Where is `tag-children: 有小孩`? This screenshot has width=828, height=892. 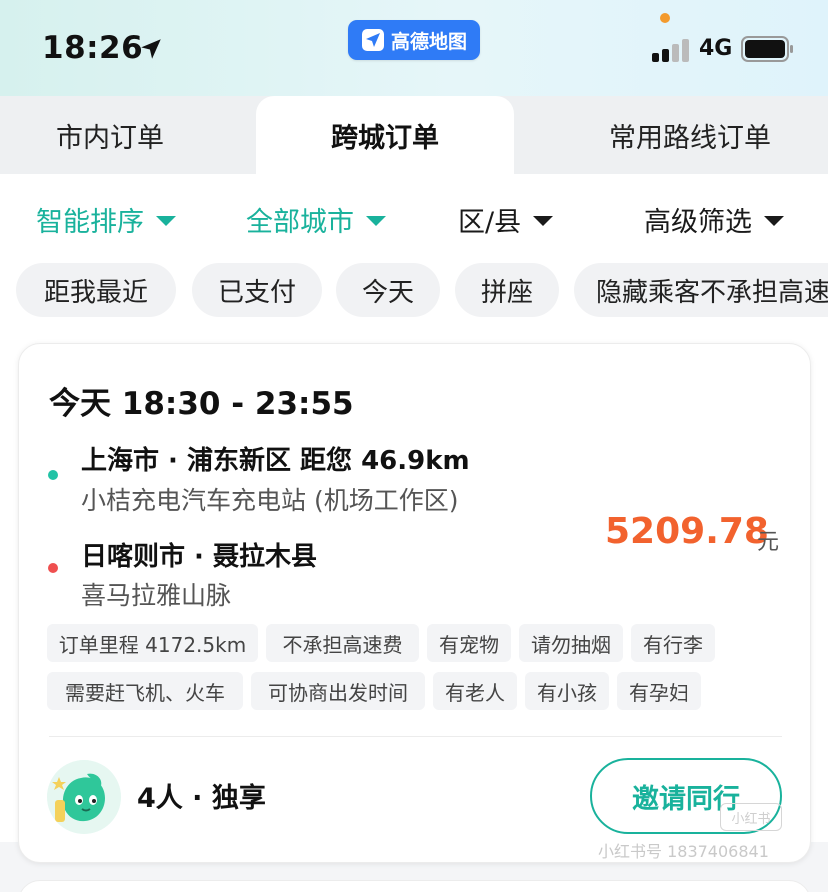 tag-children: 有小孩 is located at coordinates (567, 691).